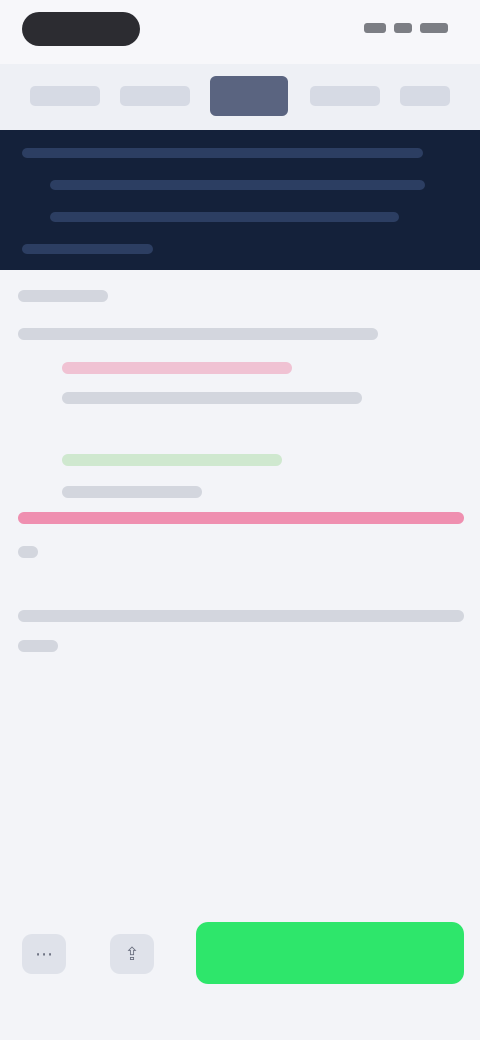 The height and width of the screenshot is (1040, 480). What do you see at coordinates (375, 28) in the screenshot?
I see `signal-icon` at bounding box center [375, 28].